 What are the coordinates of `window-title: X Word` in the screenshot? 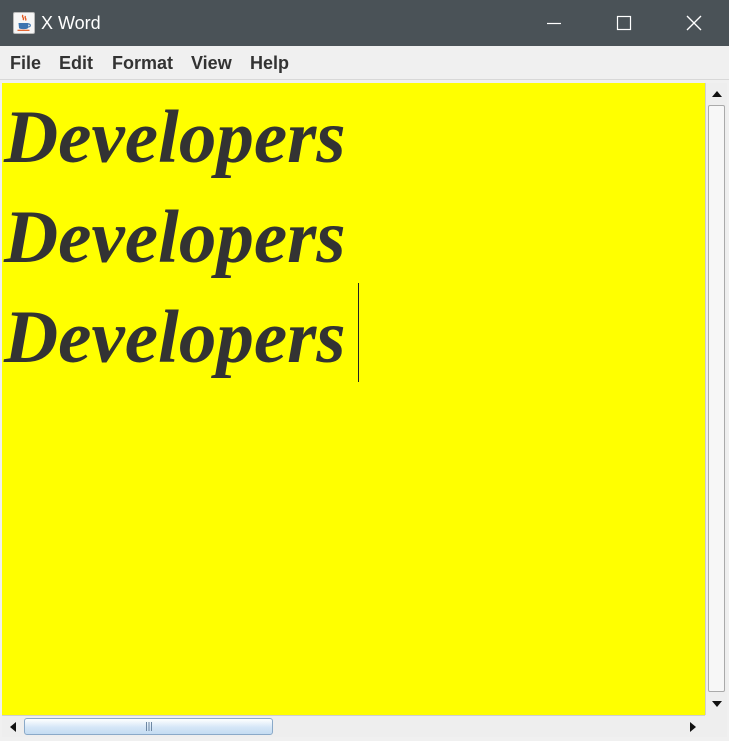 It's located at (71, 23).